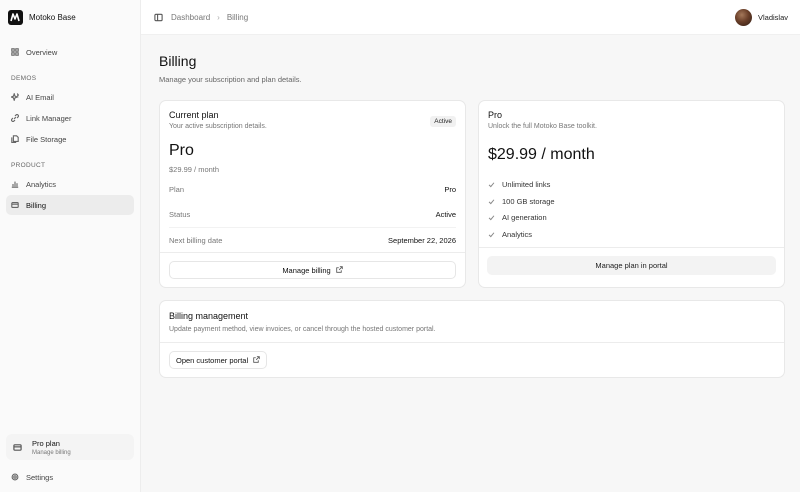 The height and width of the screenshot is (492, 800). I want to click on current-plan-desc: Your active subscription details., so click(218, 126).